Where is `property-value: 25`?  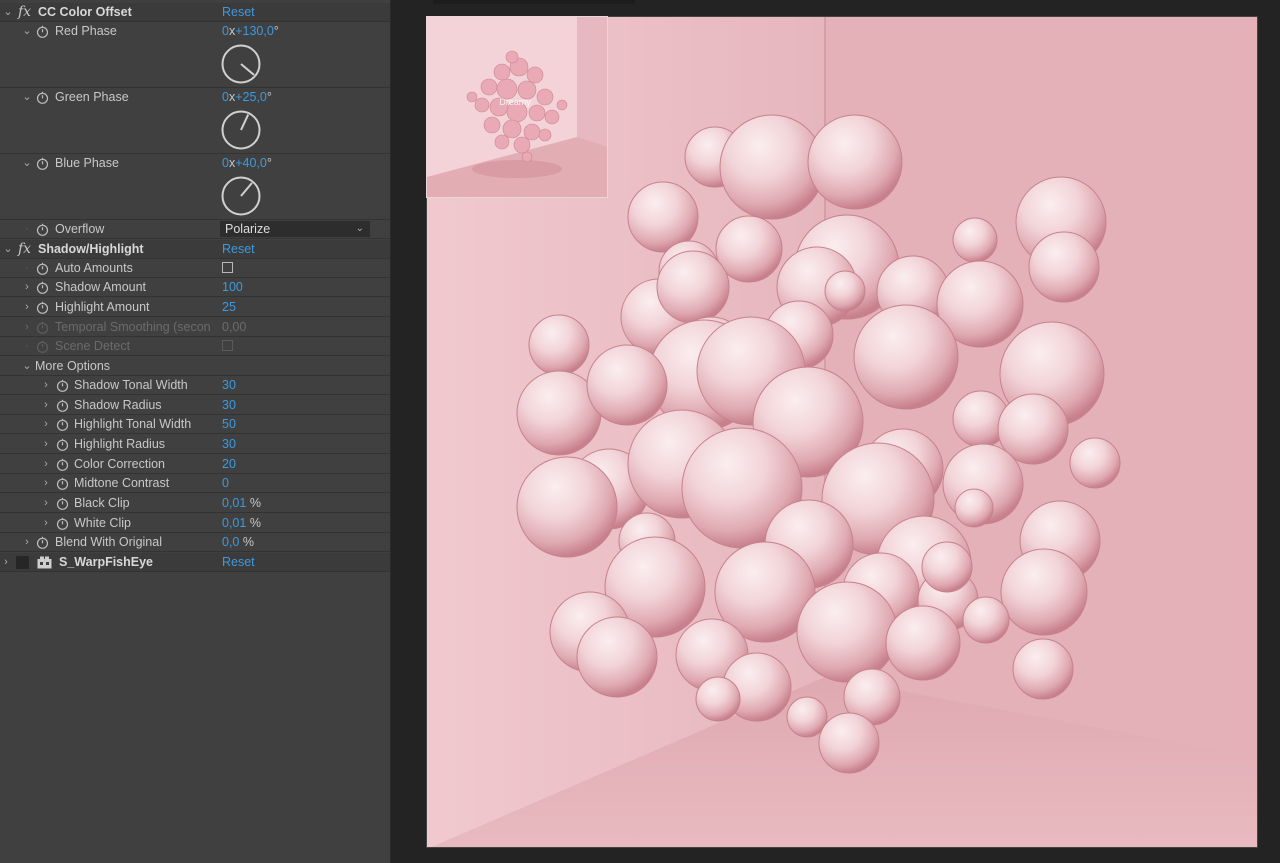 property-value: 25 is located at coordinates (229, 307).